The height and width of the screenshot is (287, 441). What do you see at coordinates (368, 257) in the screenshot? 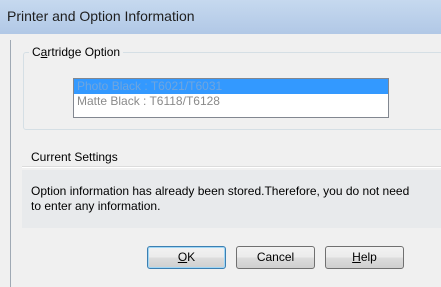
I see `help-label-rest: elp` at bounding box center [368, 257].